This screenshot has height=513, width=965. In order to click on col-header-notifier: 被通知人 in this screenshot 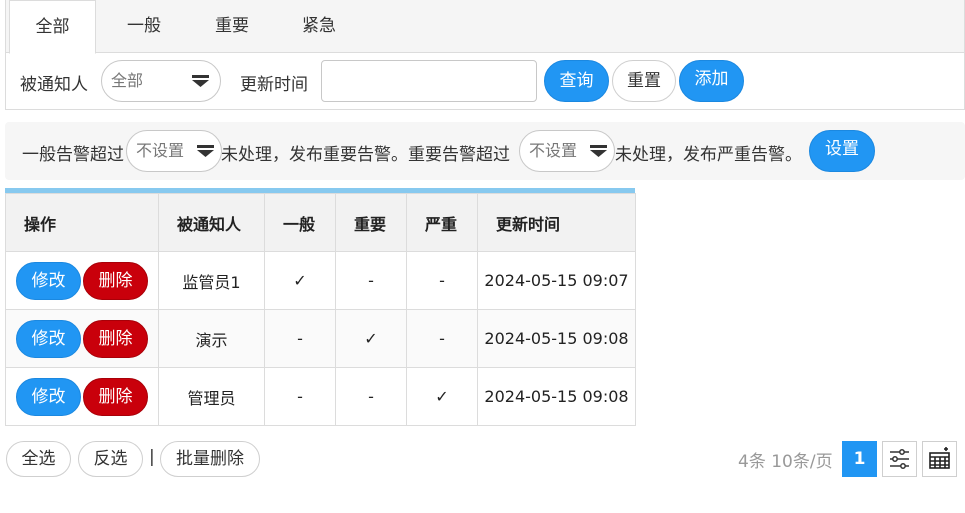, I will do `click(211, 222)`.